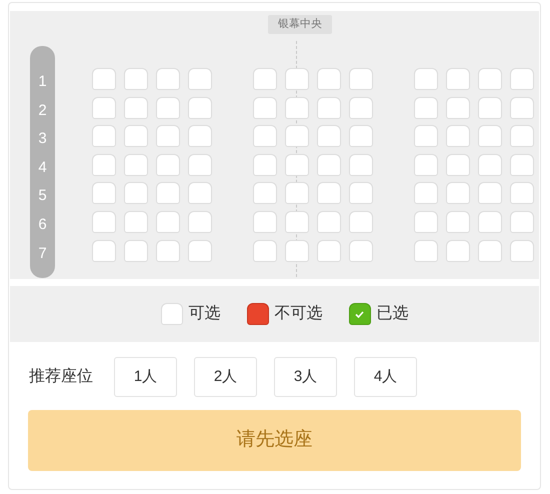 This screenshot has height=494, width=550. Describe the element at coordinates (42, 139) in the screenshot. I see `row-number: 3` at that location.